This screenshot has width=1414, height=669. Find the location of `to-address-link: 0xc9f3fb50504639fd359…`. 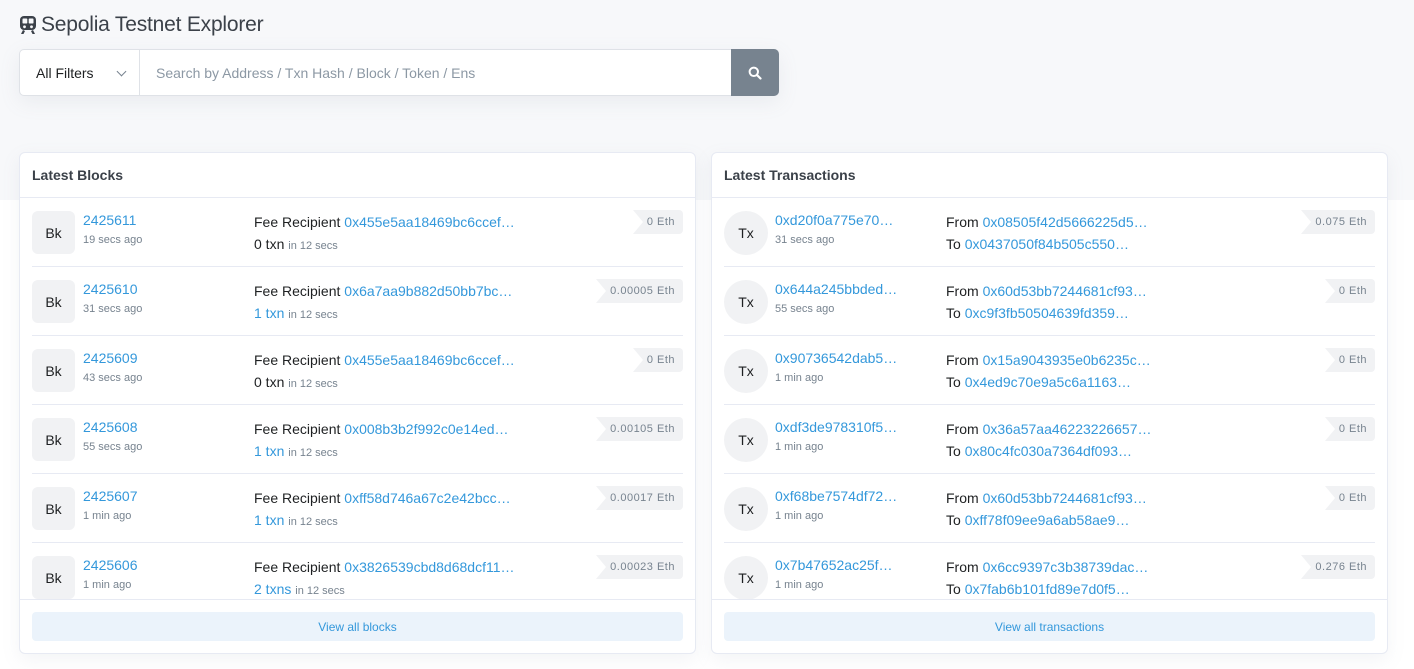

to-address-link: 0xc9f3fb50504639fd359… is located at coordinates (1047, 313).